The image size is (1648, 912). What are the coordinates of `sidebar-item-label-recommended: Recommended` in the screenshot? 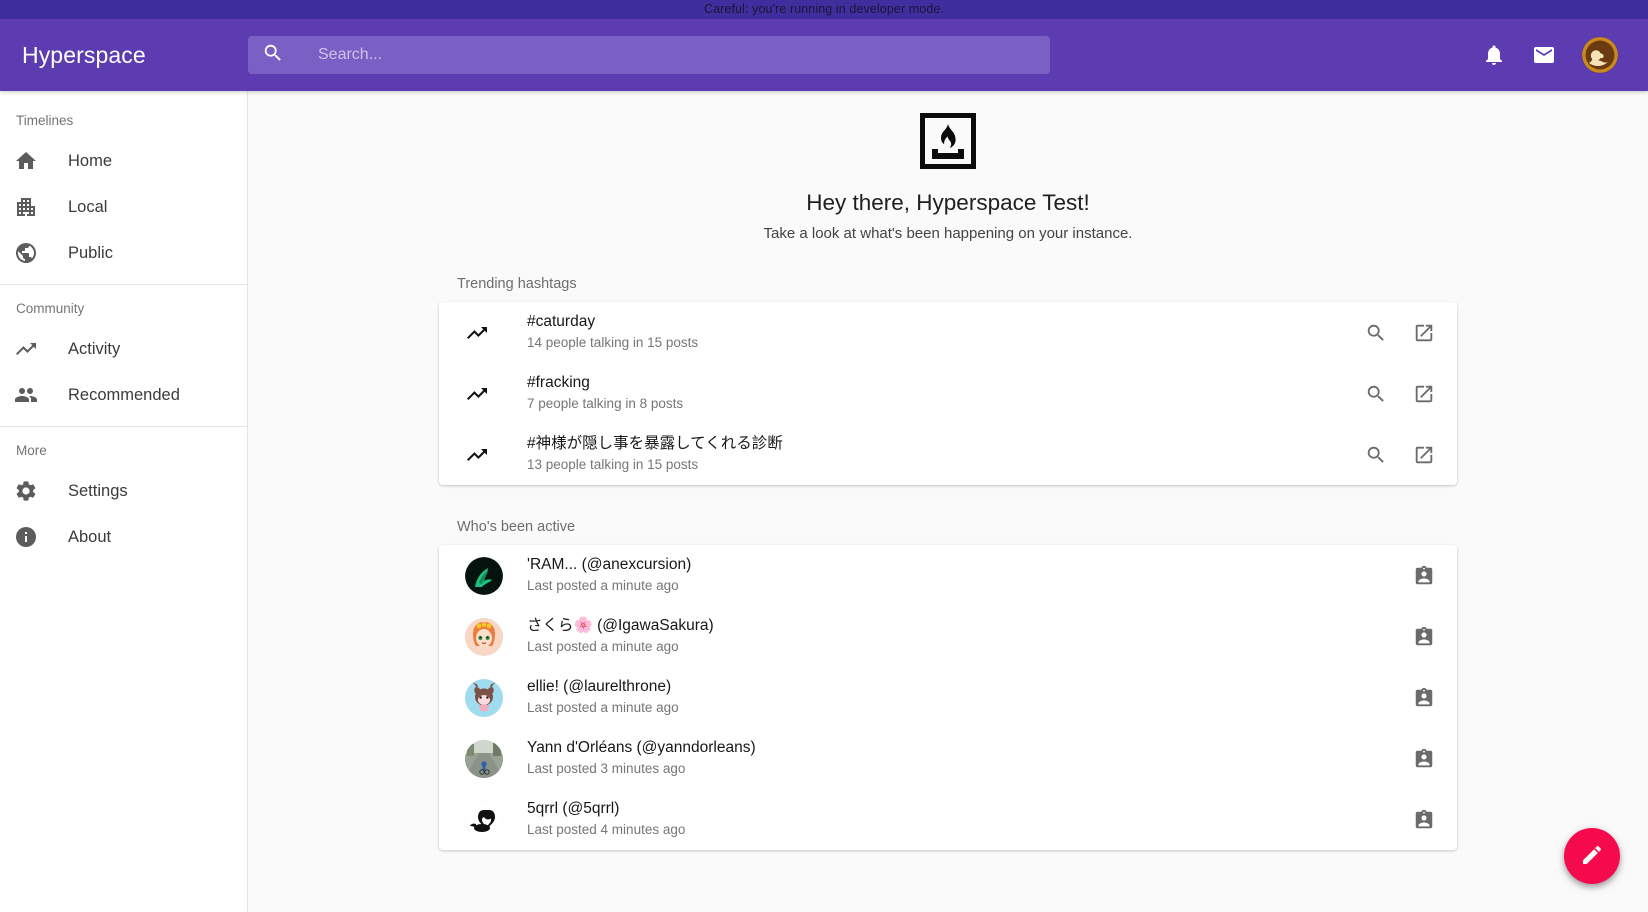 It's located at (124, 394).